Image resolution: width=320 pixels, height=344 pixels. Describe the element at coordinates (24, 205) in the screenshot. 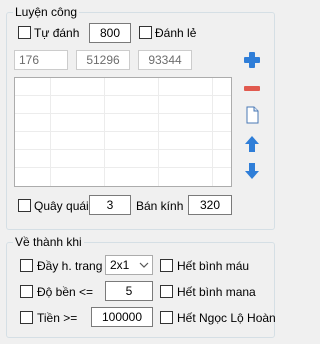

I see `quay-quai-checkbox` at that location.